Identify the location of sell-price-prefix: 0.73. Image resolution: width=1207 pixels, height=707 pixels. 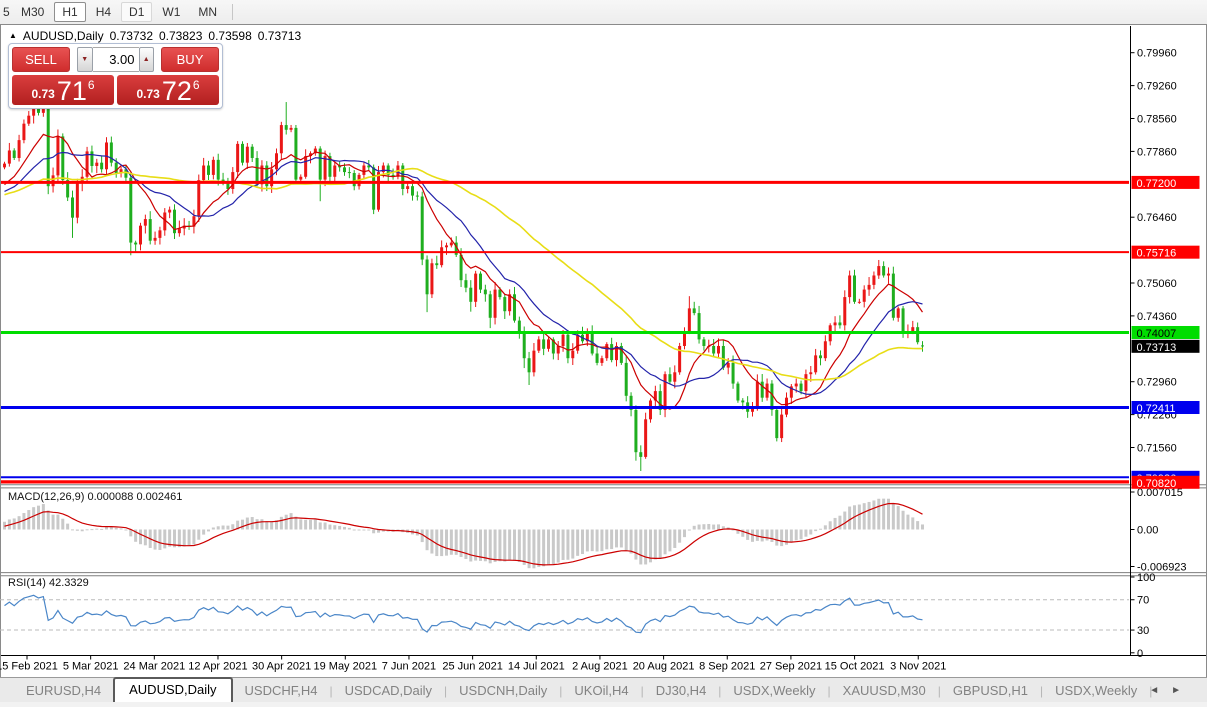
(43, 94).